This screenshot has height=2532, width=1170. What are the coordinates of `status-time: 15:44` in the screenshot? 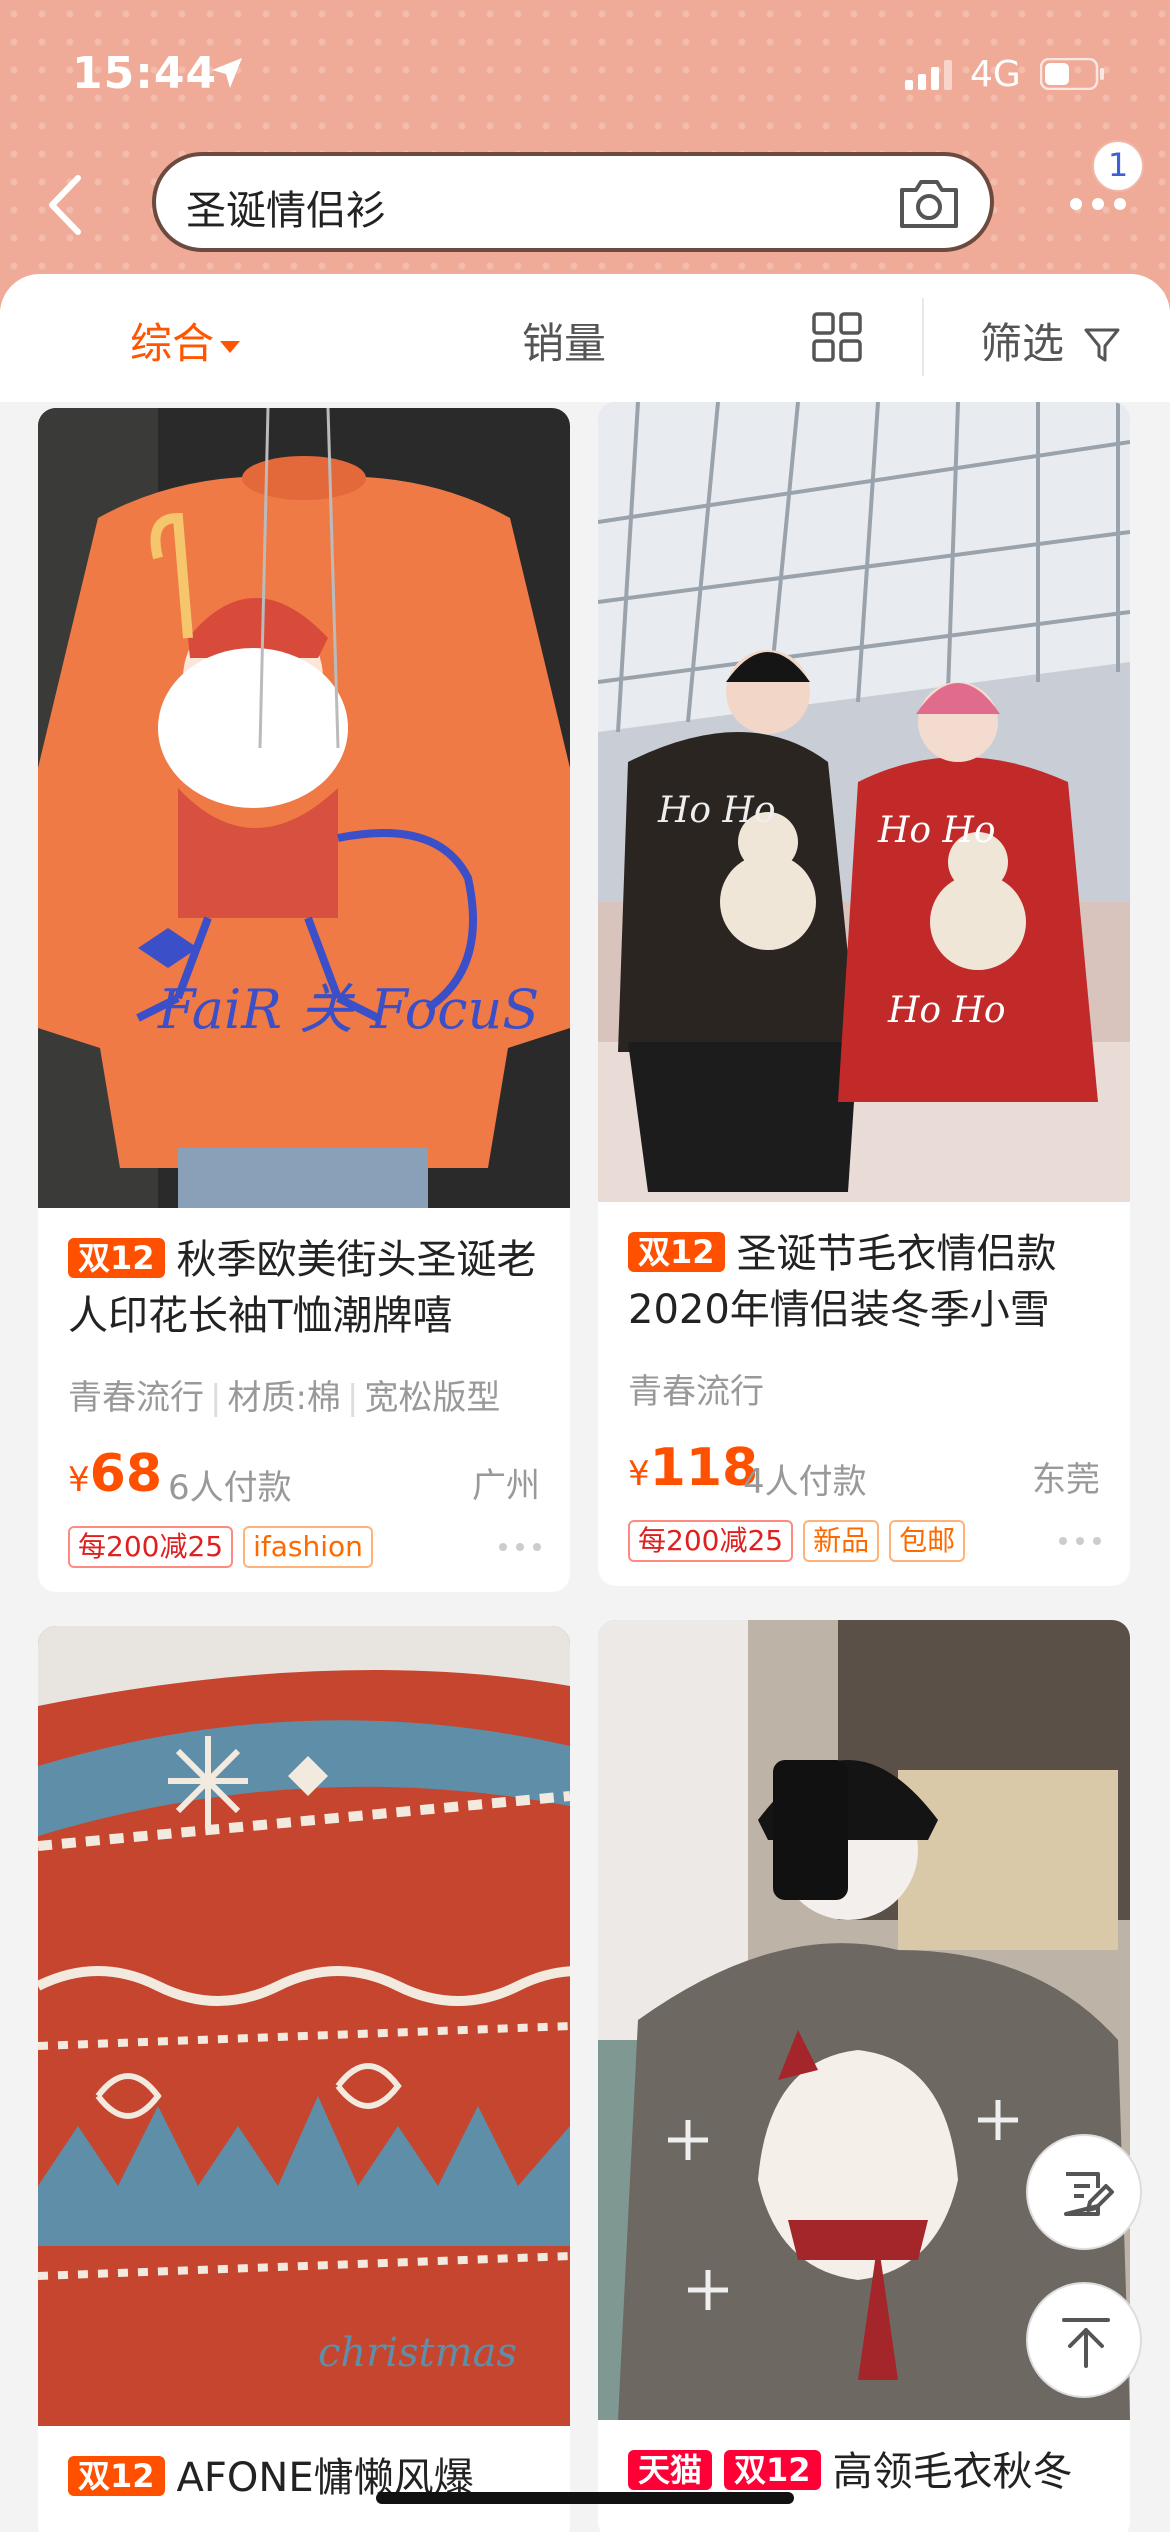 It's located at (145, 73).